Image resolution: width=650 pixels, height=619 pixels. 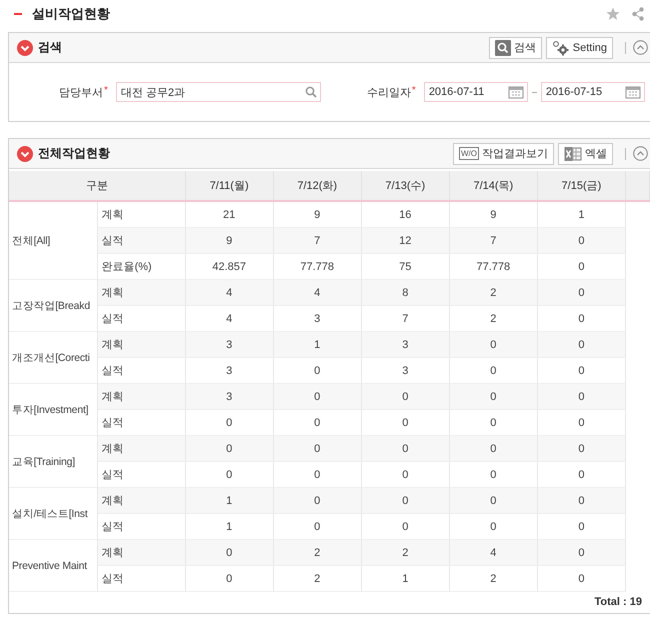 What do you see at coordinates (53, 410) in the screenshot?
I see `group-cell: 투자[Investment]` at bounding box center [53, 410].